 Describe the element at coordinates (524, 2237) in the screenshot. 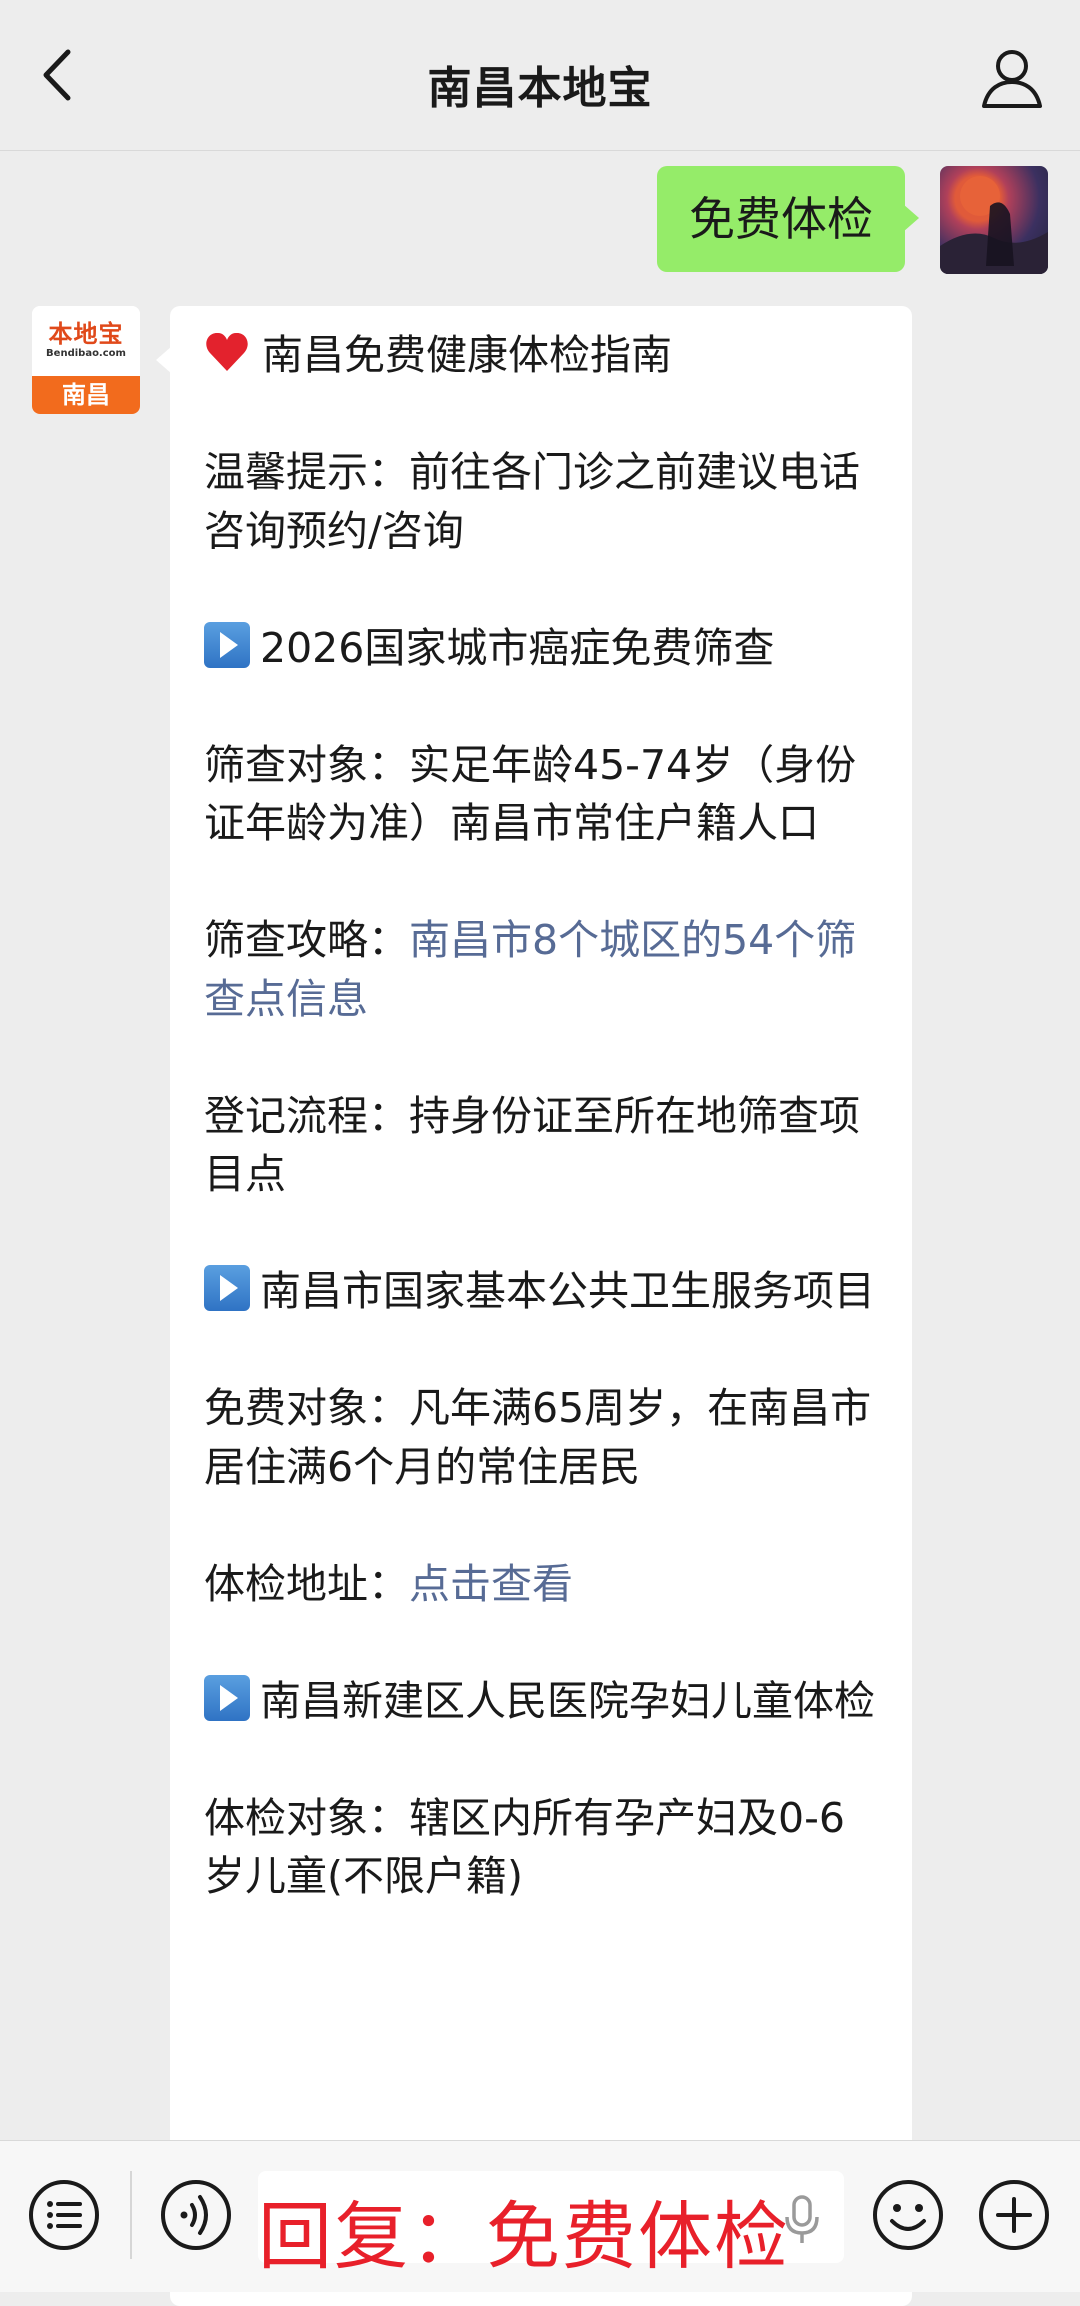

I see `message-input-text: 回复：免费体检` at that location.